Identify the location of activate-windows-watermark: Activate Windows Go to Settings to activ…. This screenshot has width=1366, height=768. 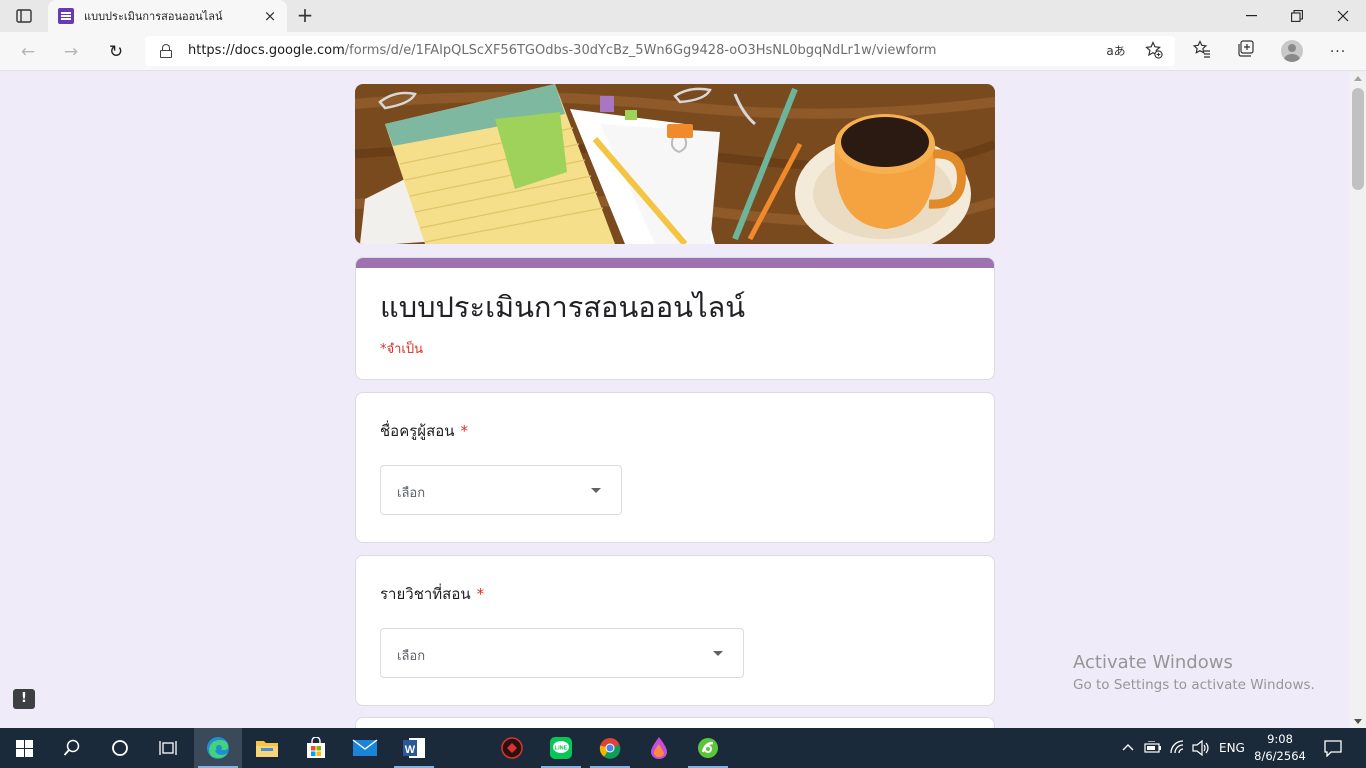
(1194, 672).